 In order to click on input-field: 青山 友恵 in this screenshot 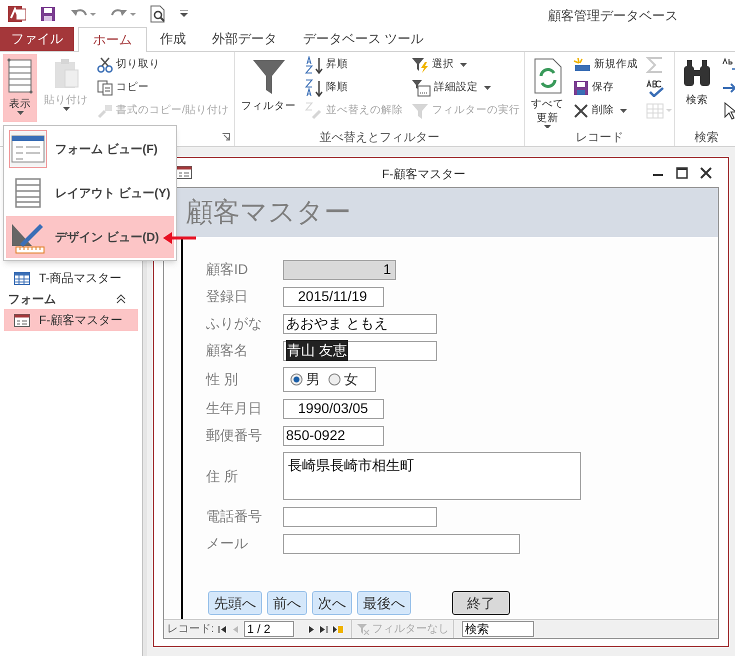, I will do `click(360, 350)`.